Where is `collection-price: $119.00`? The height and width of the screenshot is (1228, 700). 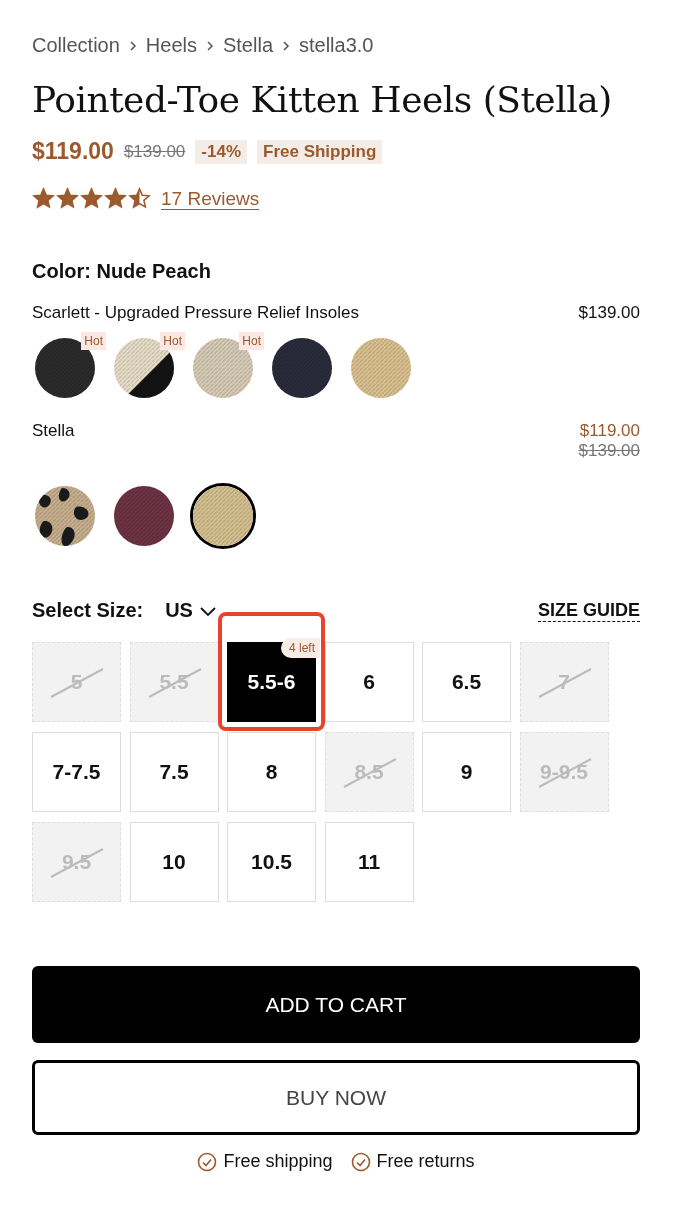
collection-price: $119.00 is located at coordinates (609, 431).